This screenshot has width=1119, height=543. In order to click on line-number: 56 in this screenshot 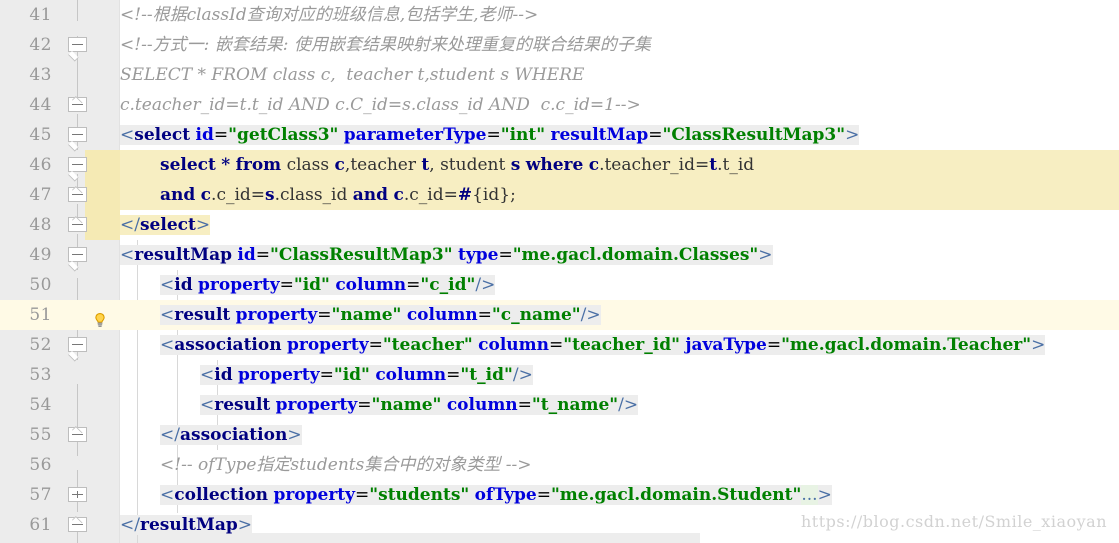, I will do `click(40, 465)`.